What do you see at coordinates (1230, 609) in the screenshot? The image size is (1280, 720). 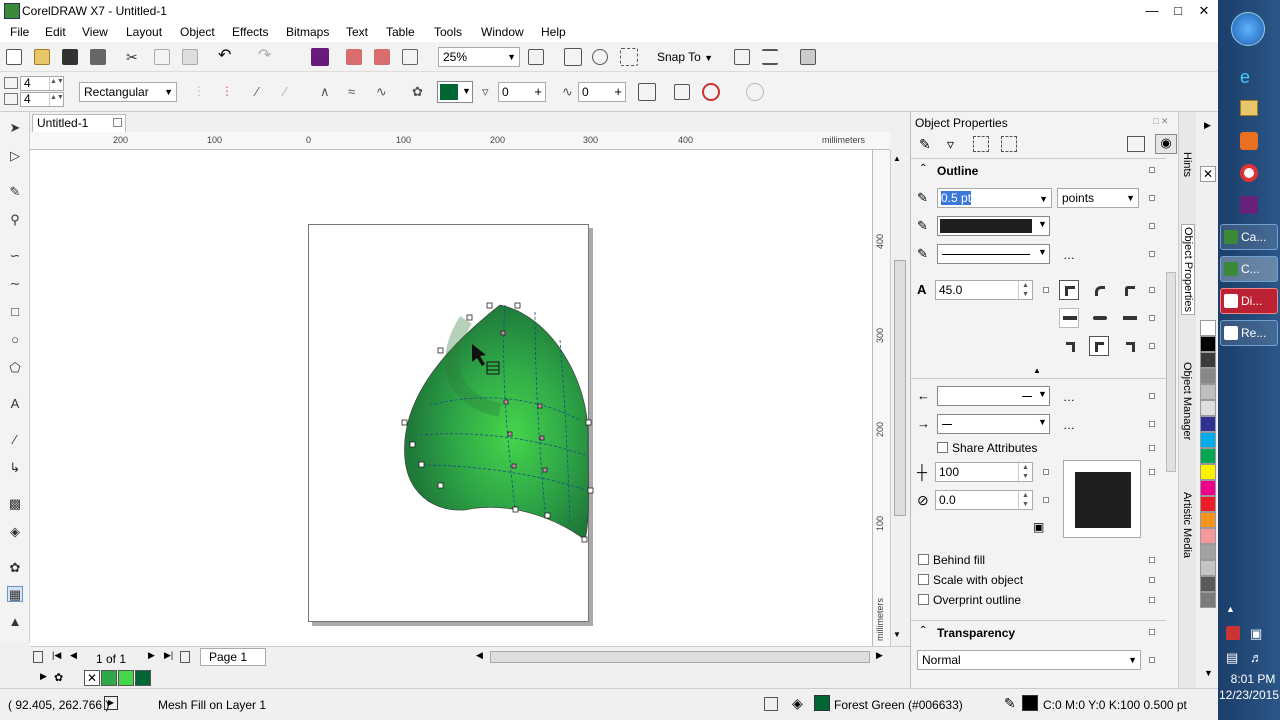 I see `show-hidden-icons: ▲` at bounding box center [1230, 609].